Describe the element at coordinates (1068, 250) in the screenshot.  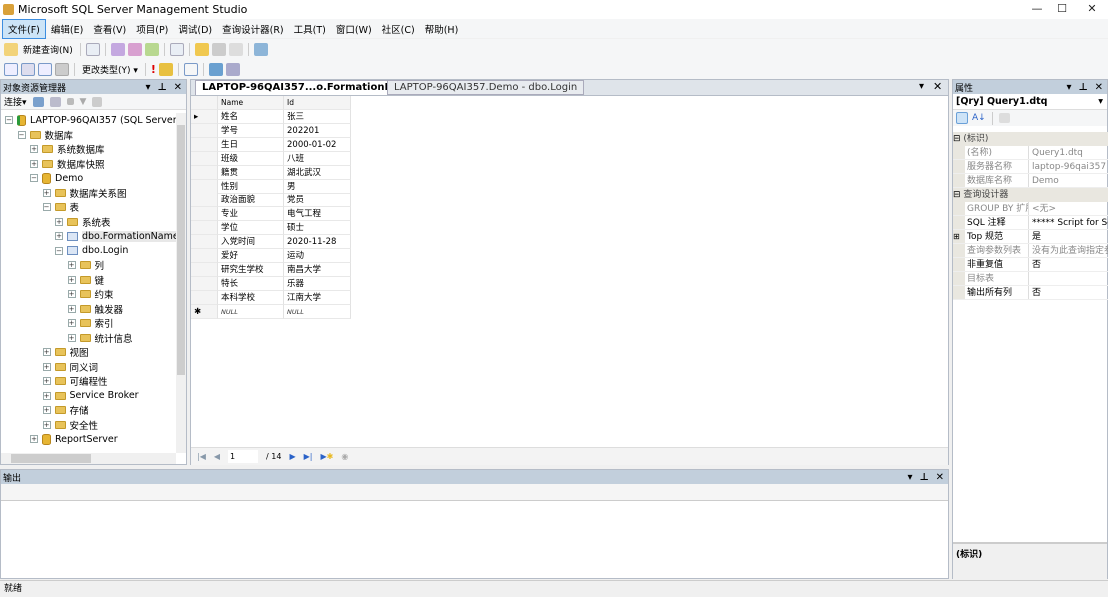
I see `property-value: 没有为此查询指定参数` at that location.